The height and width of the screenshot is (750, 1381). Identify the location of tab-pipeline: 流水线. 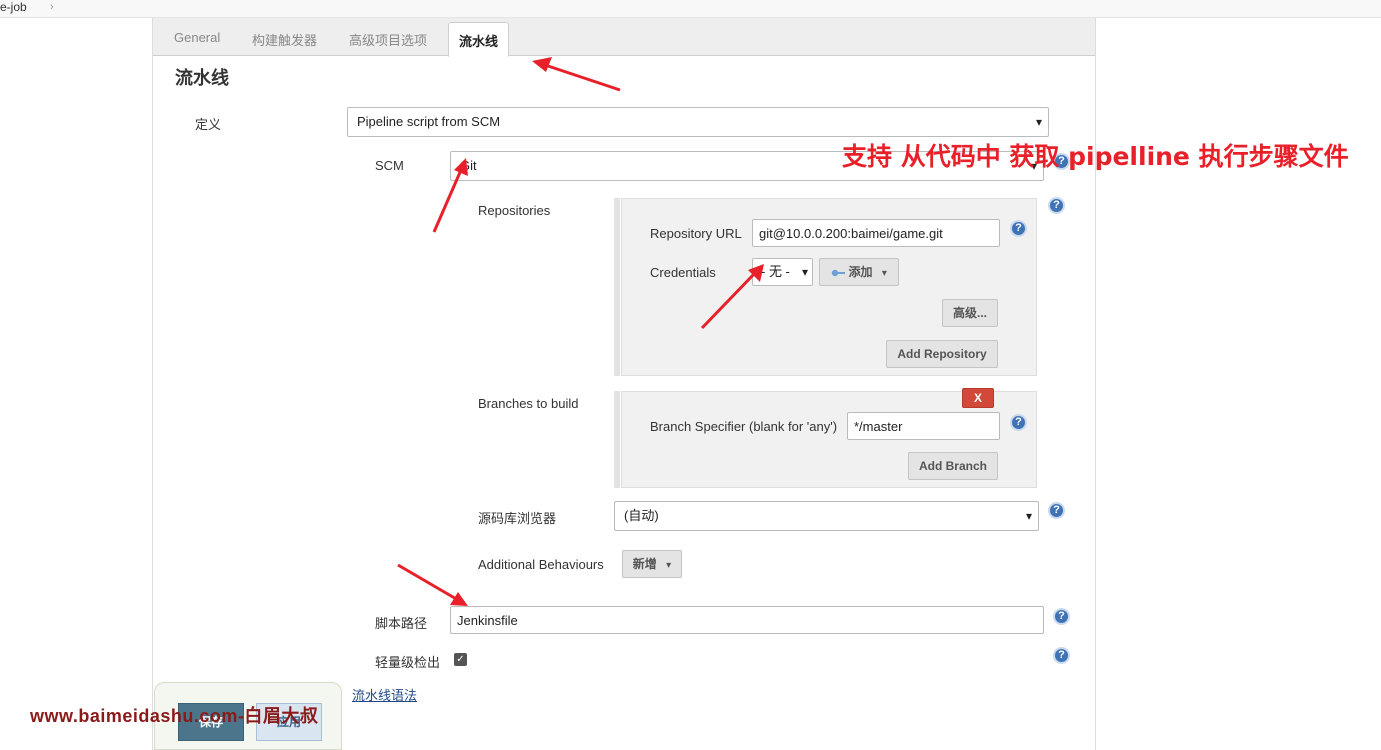
(479, 39).